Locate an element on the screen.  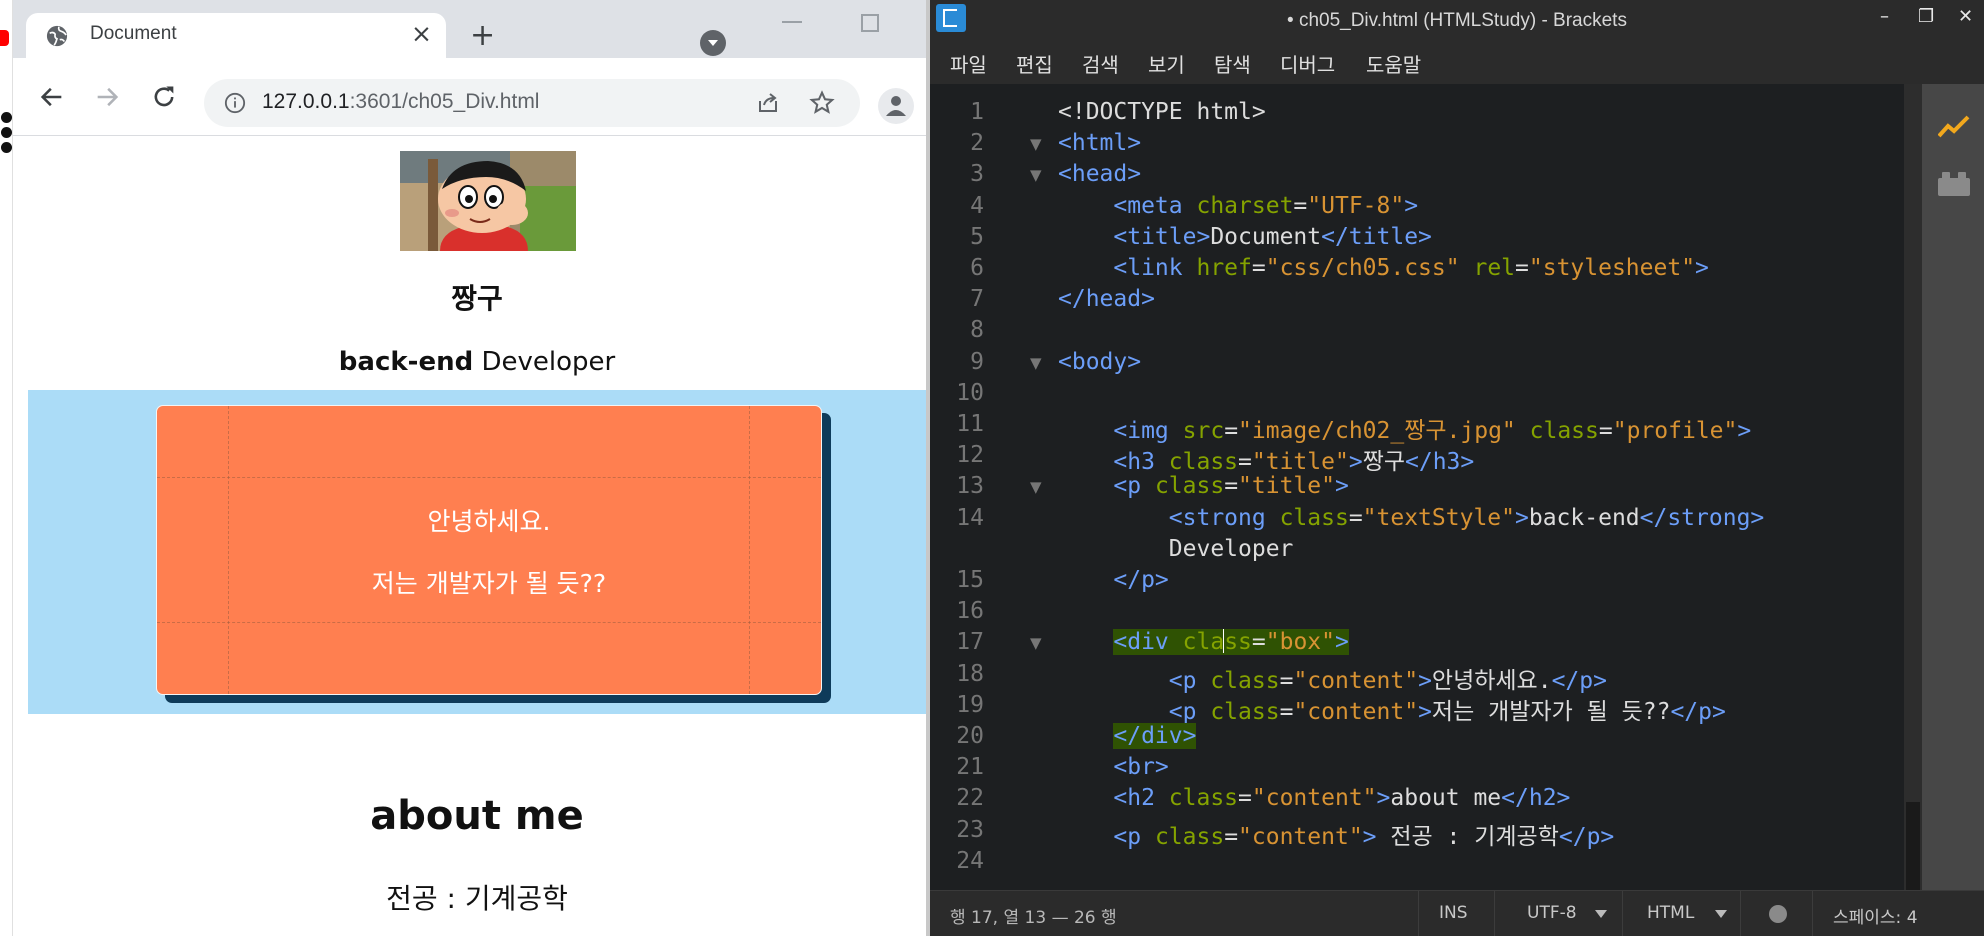
code-line: 5 <title>Document</title> is located at coordinates (1417, 236).